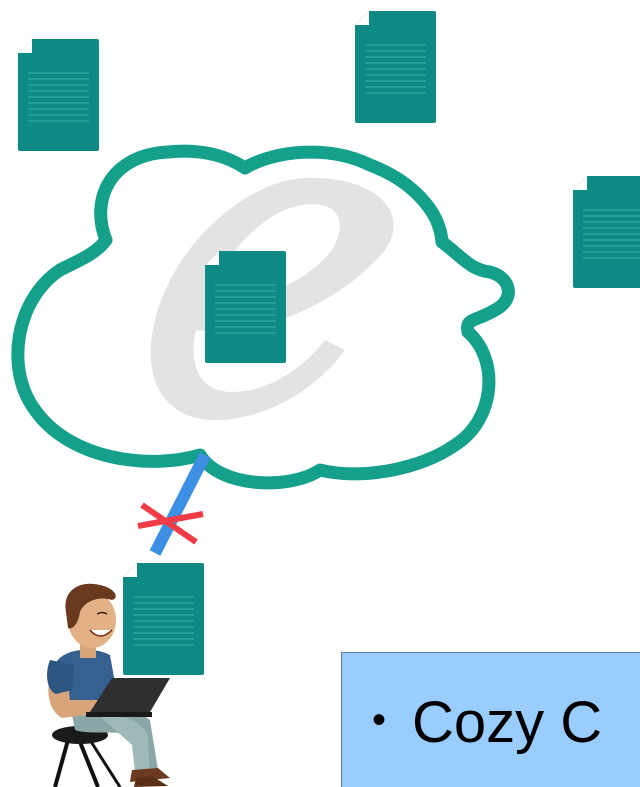 The width and height of the screenshot is (640, 787). I want to click on bullet-item: • Cozy C, so click(487, 722).